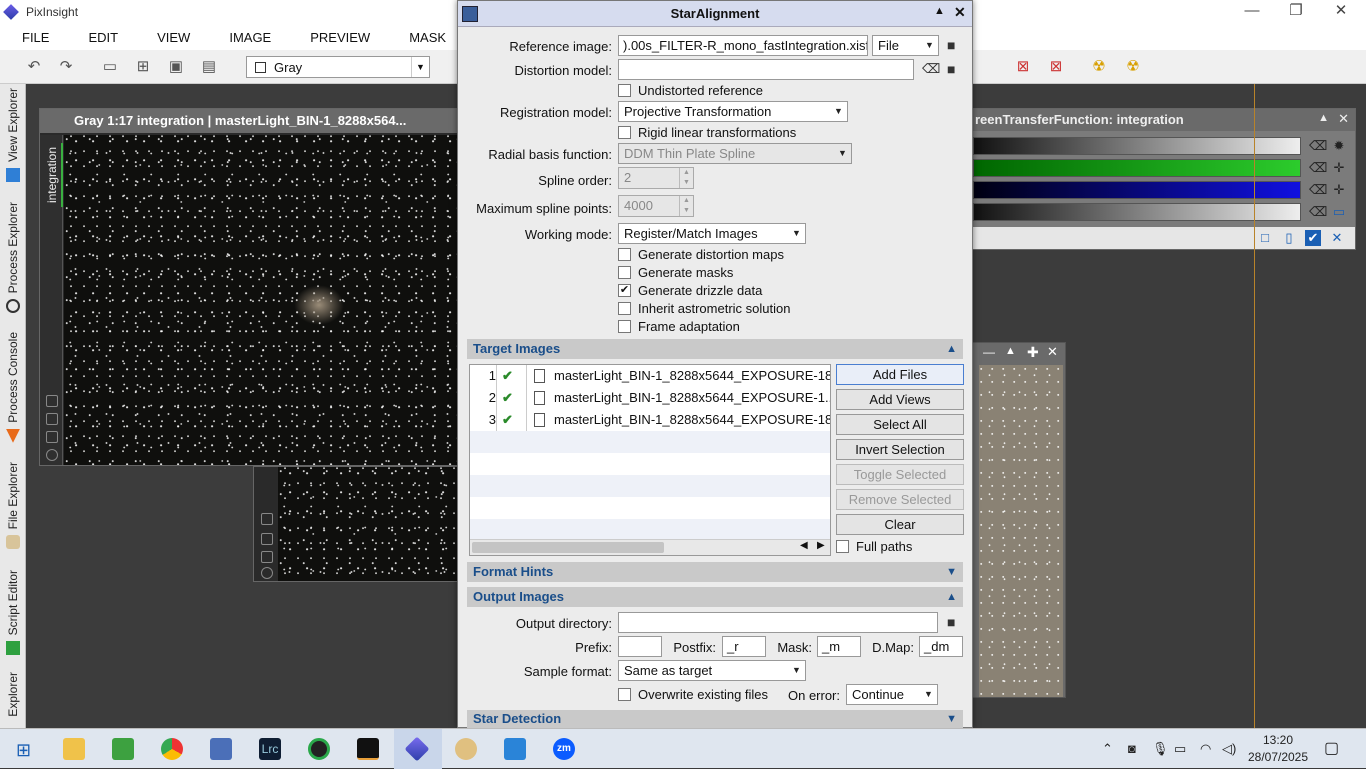 This screenshot has height=769, width=1366. I want to click on scrollbar-thumb, so click(568, 547).